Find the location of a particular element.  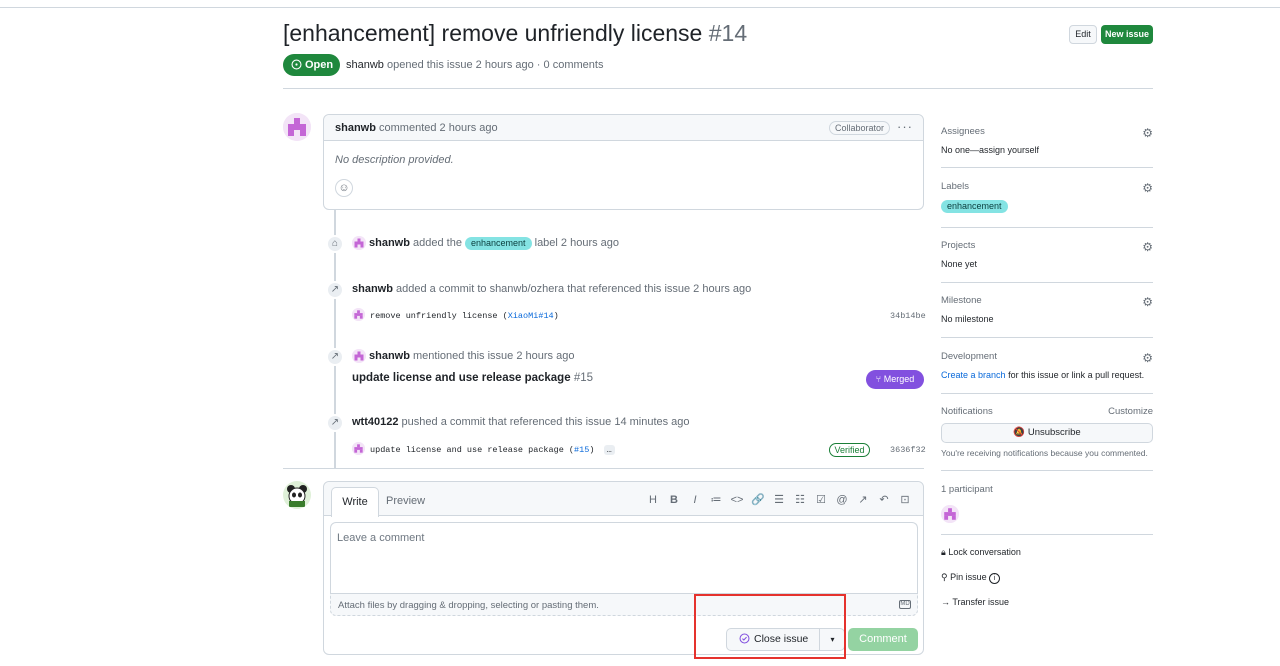

italic-icon: I is located at coordinates (695, 500).